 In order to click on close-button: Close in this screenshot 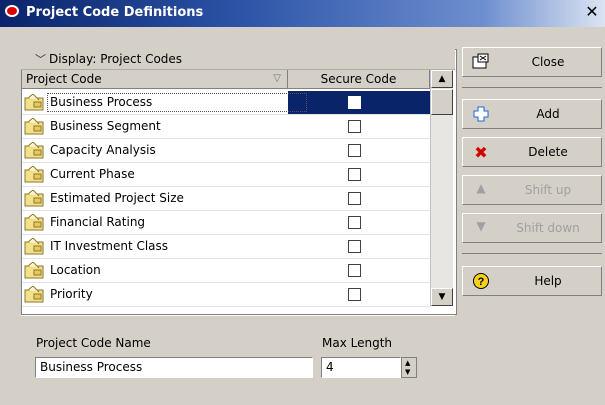, I will do `click(532, 62)`.